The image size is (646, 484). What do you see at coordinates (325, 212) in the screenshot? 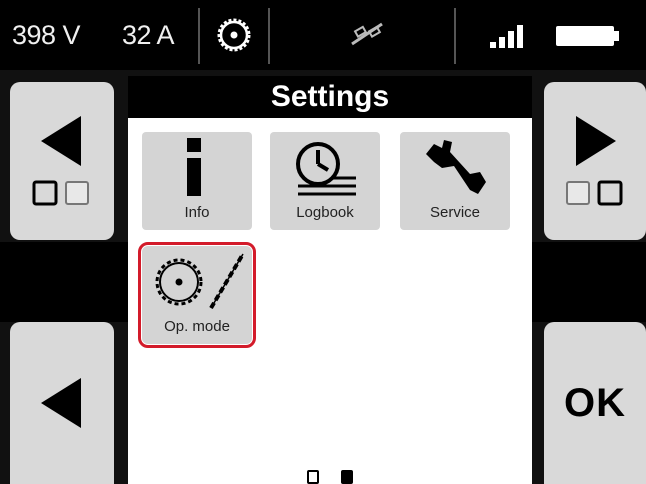
I see `tile-label: Logbook` at bounding box center [325, 212].